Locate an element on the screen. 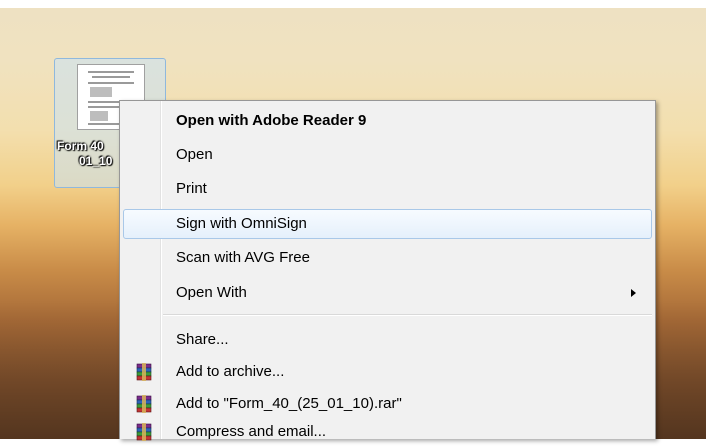  menu-item-label: Add to "Form_40_(25_01_10).rar" is located at coordinates (289, 403).